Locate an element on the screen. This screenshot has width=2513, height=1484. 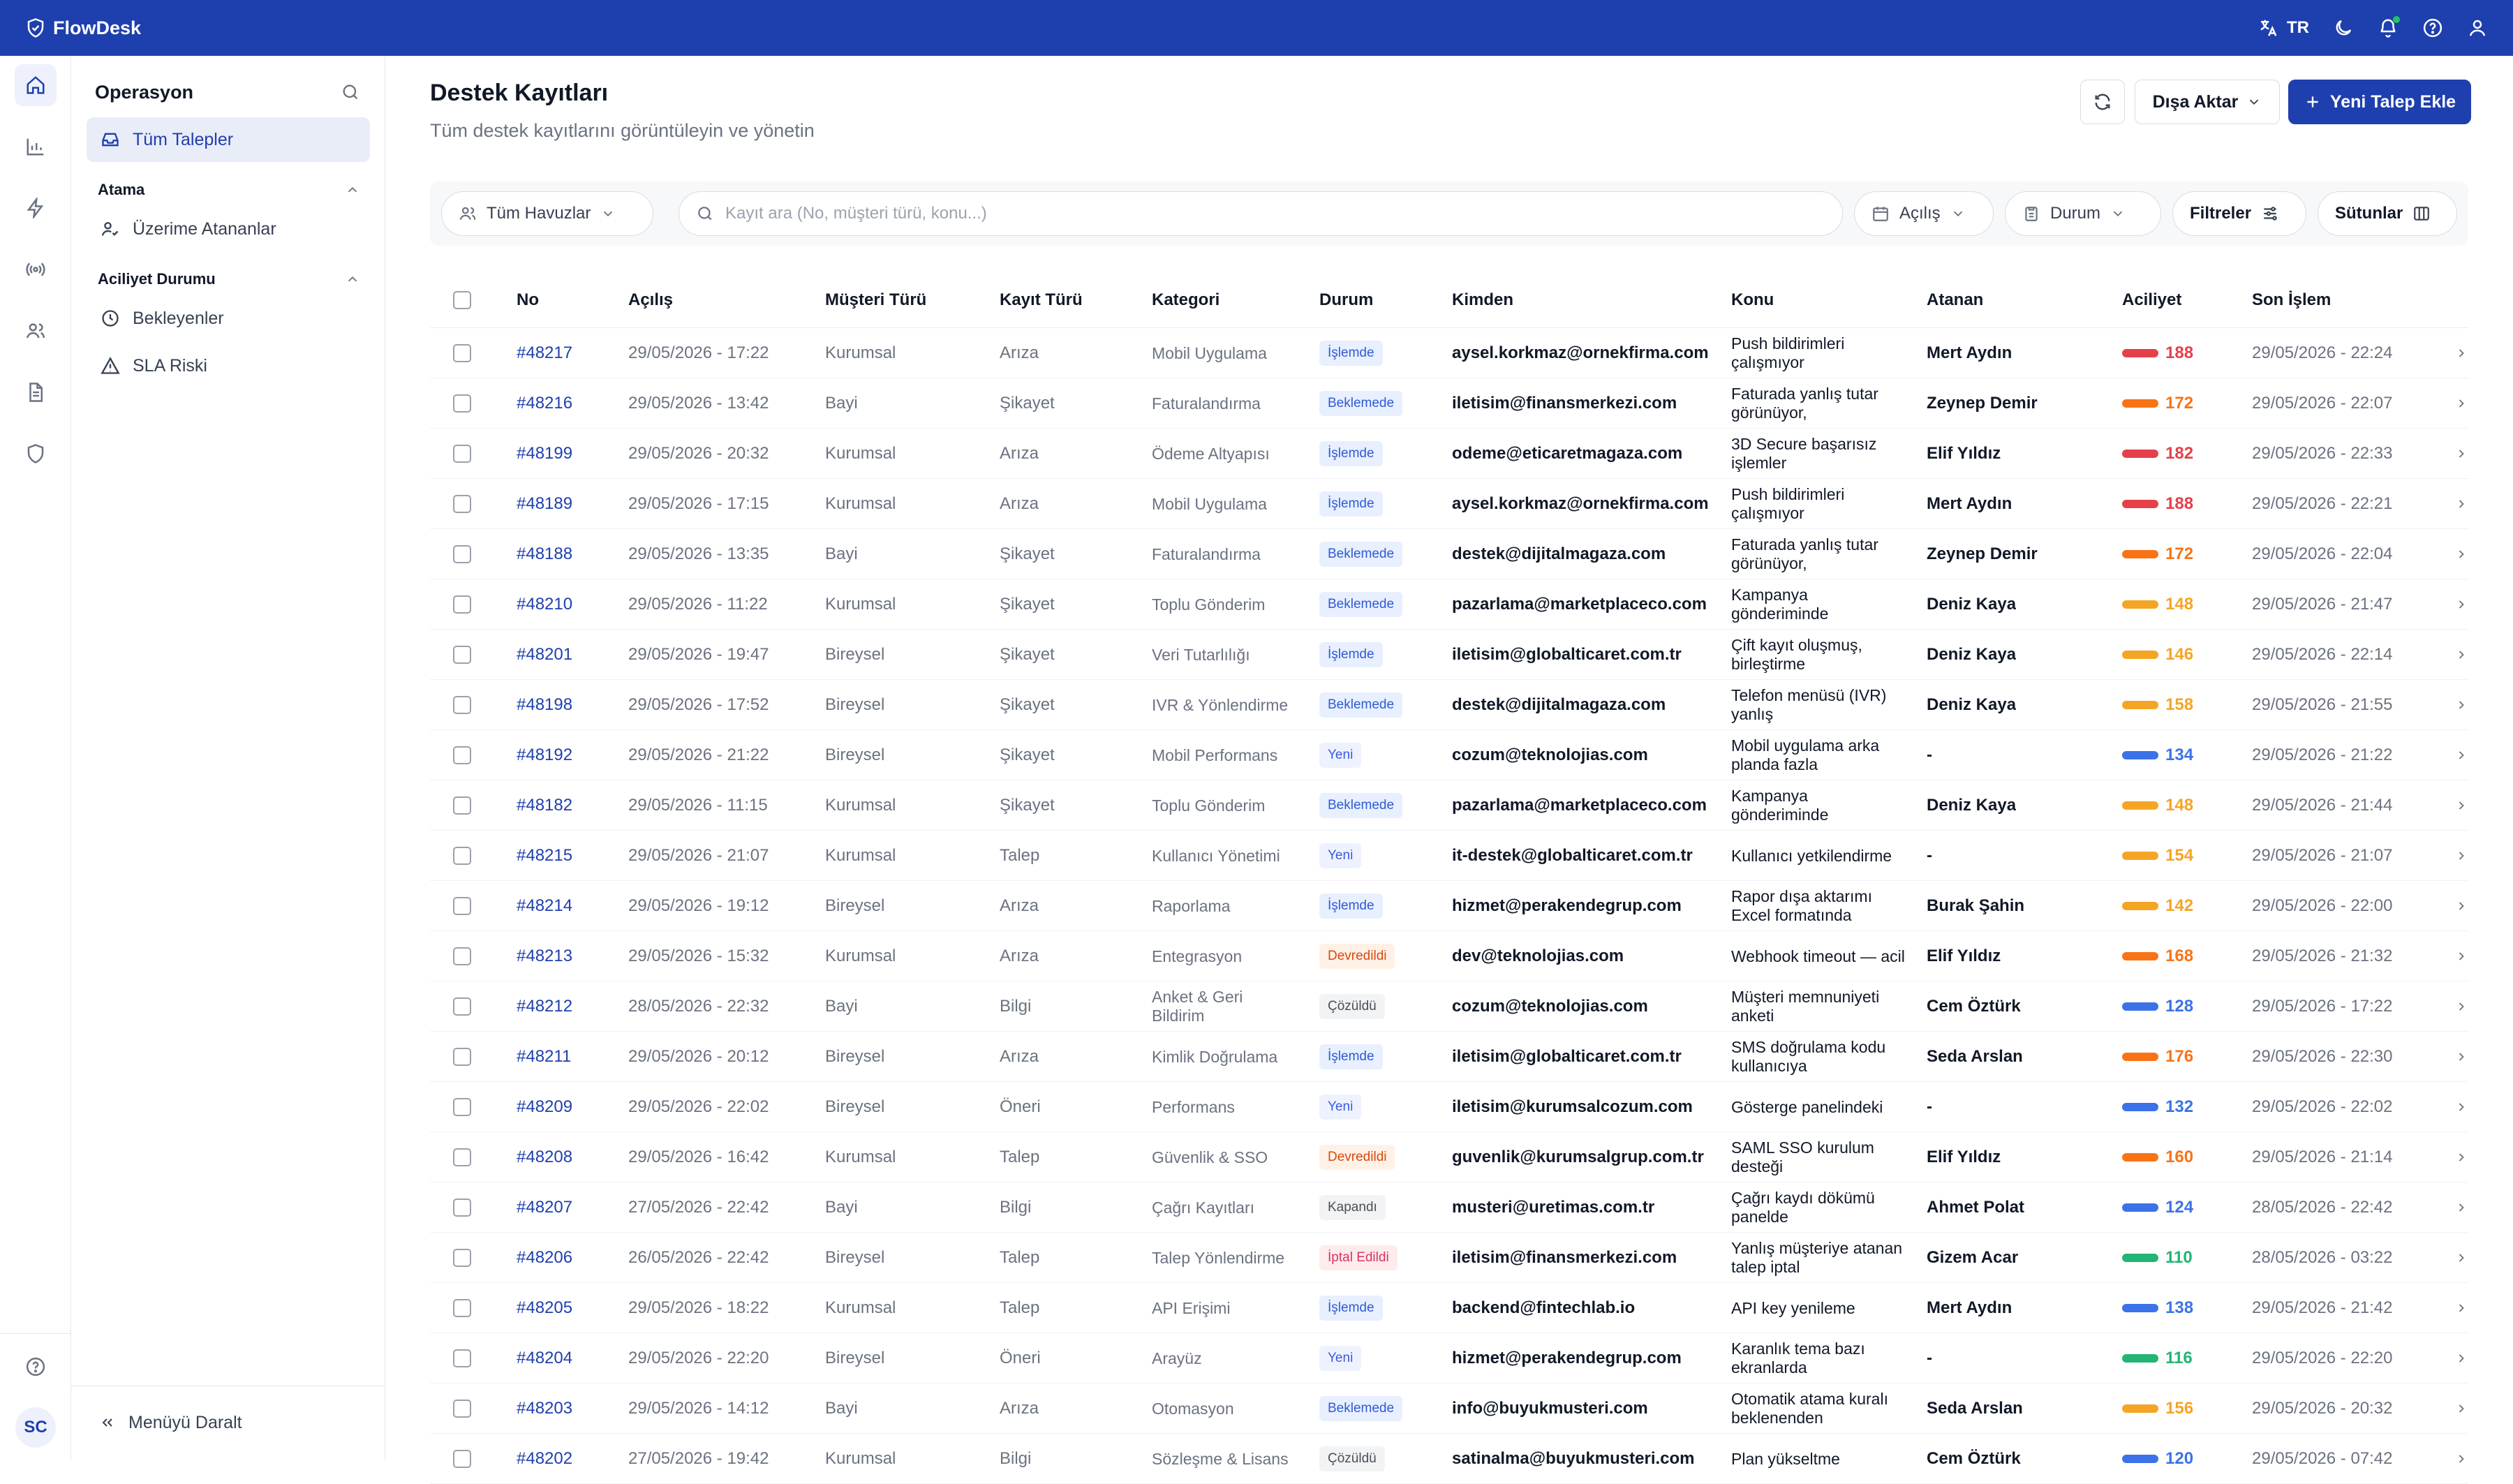
refresh-button is located at coordinates (2102, 102).